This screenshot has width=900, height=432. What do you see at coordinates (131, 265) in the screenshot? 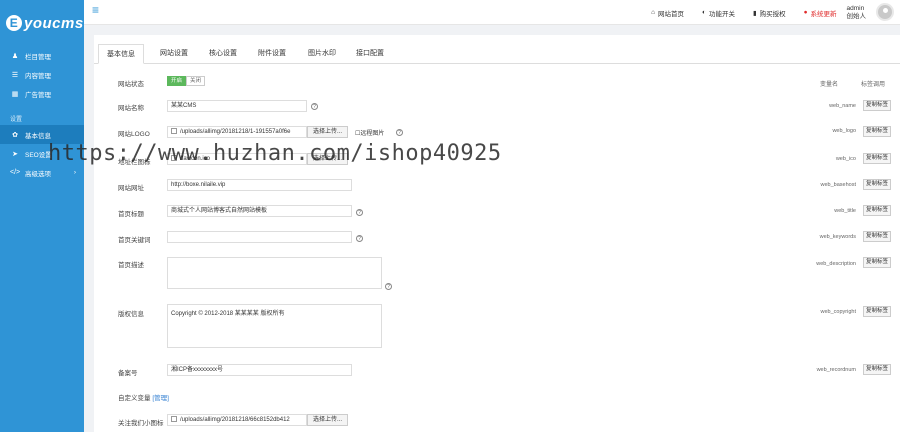
I see `home-description-label: 首页描述` at bounding box center [131, 265].